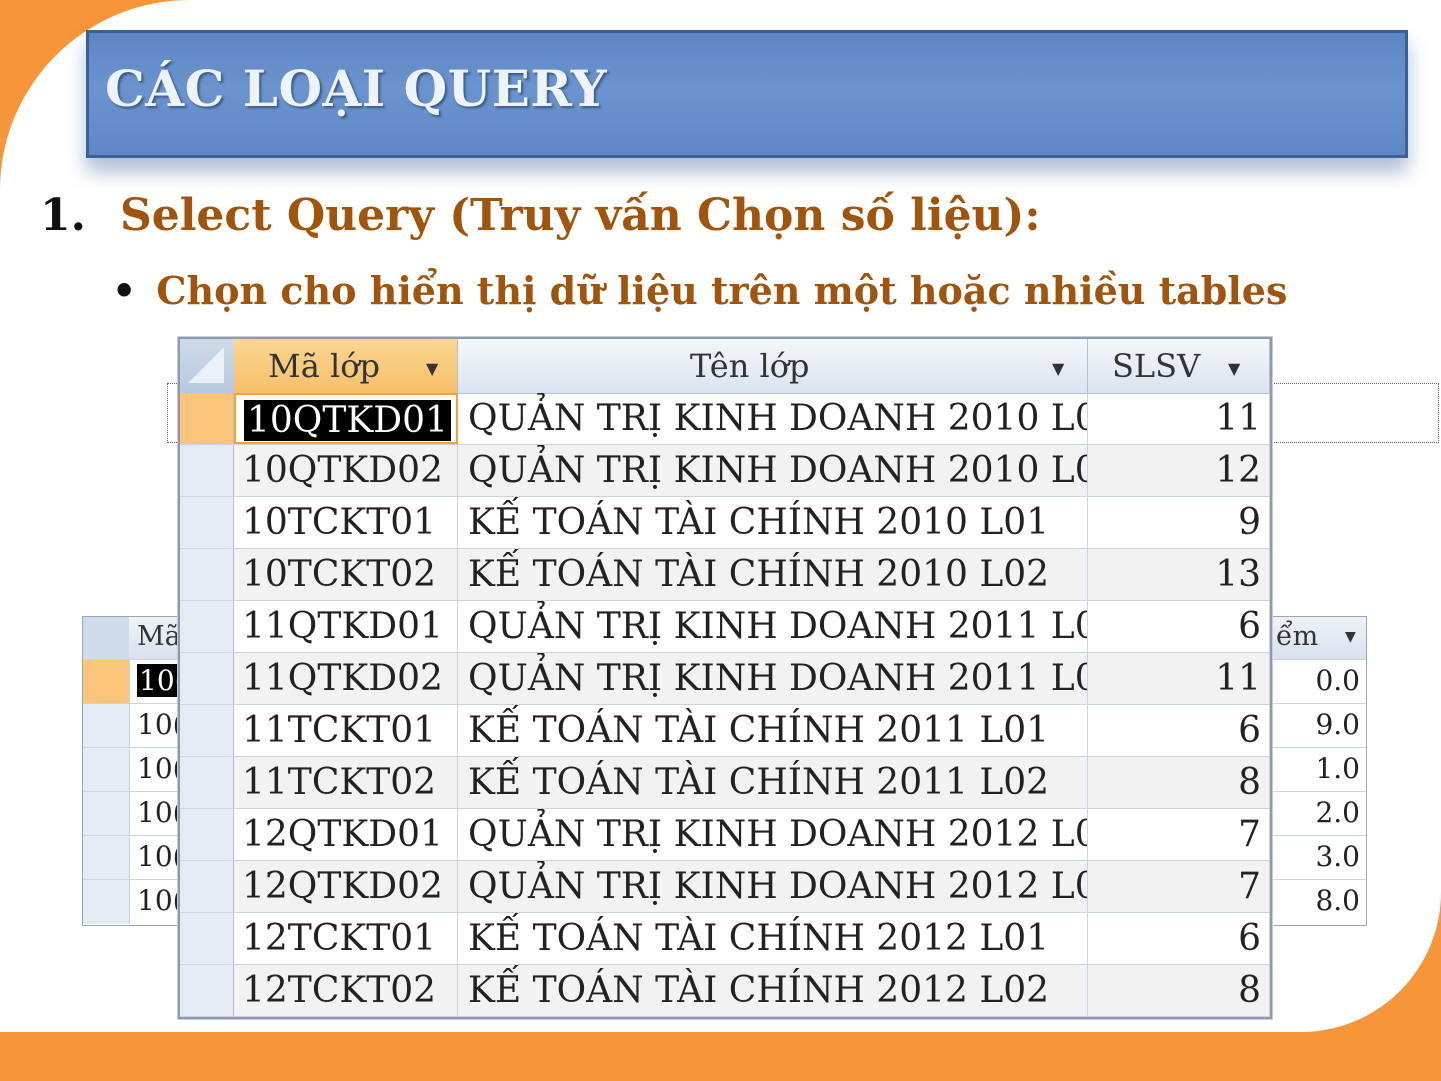  I want to click on cell-slsv: 12, so click(1179, 470).